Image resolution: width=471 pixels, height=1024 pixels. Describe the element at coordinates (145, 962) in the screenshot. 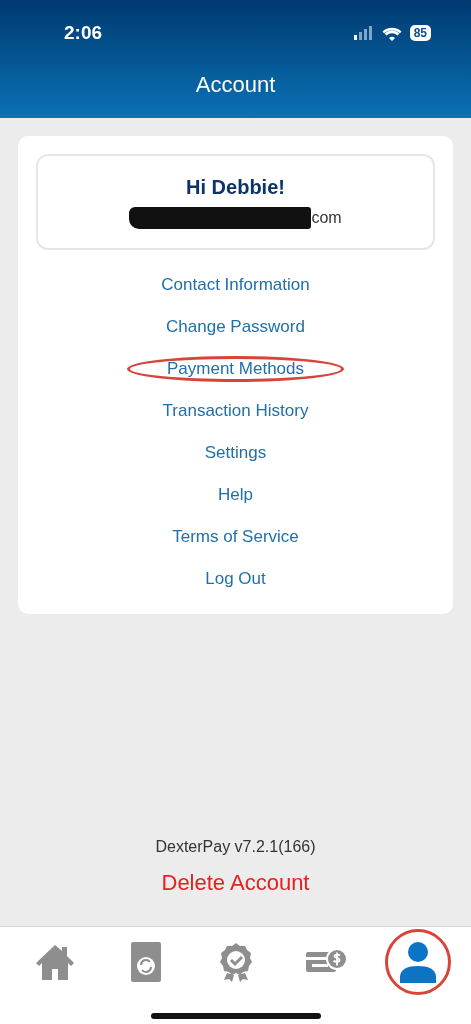

I see `washer-icon` at that location.